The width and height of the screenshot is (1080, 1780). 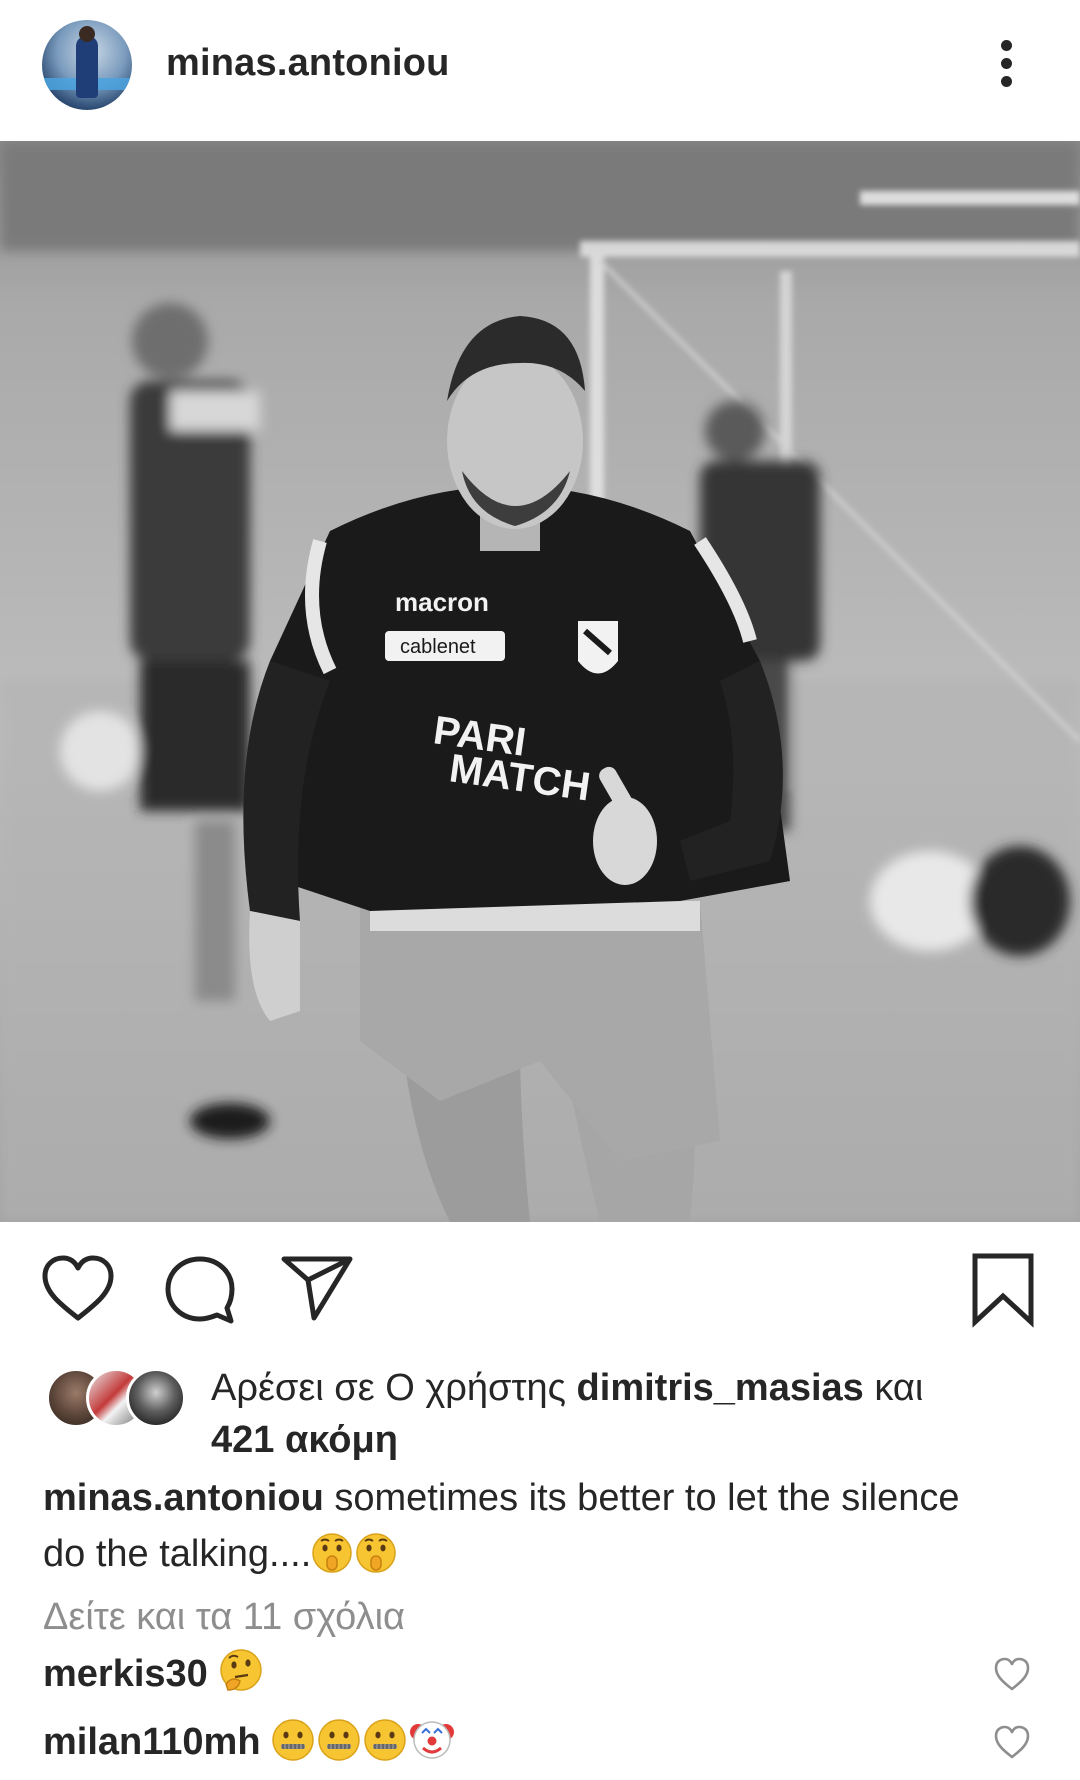 I want to click on likes-connector: και, so click(x=899, y=1388).